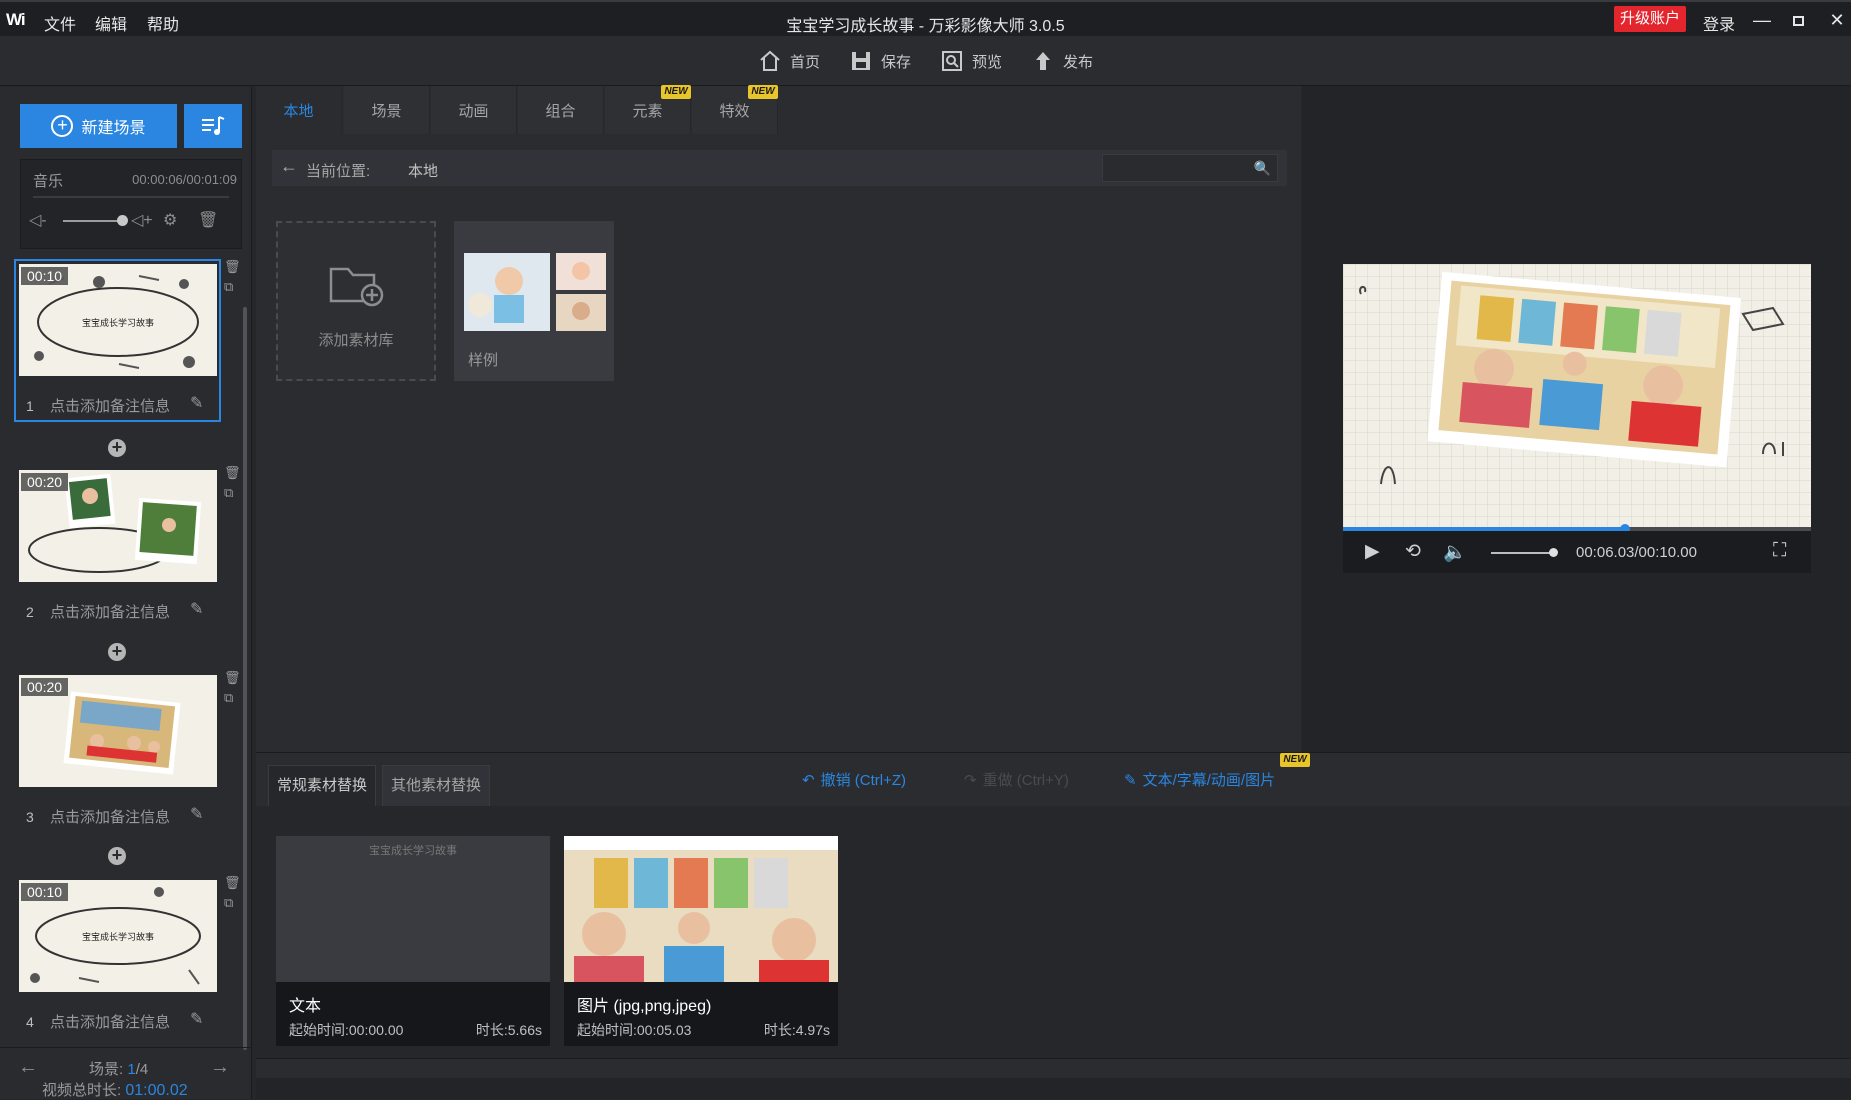  Describe the element at coordinates (117, 751) in the screenshot. I see `scene-card: 00:20 3 点击添加备注信息 ✎` at that location.